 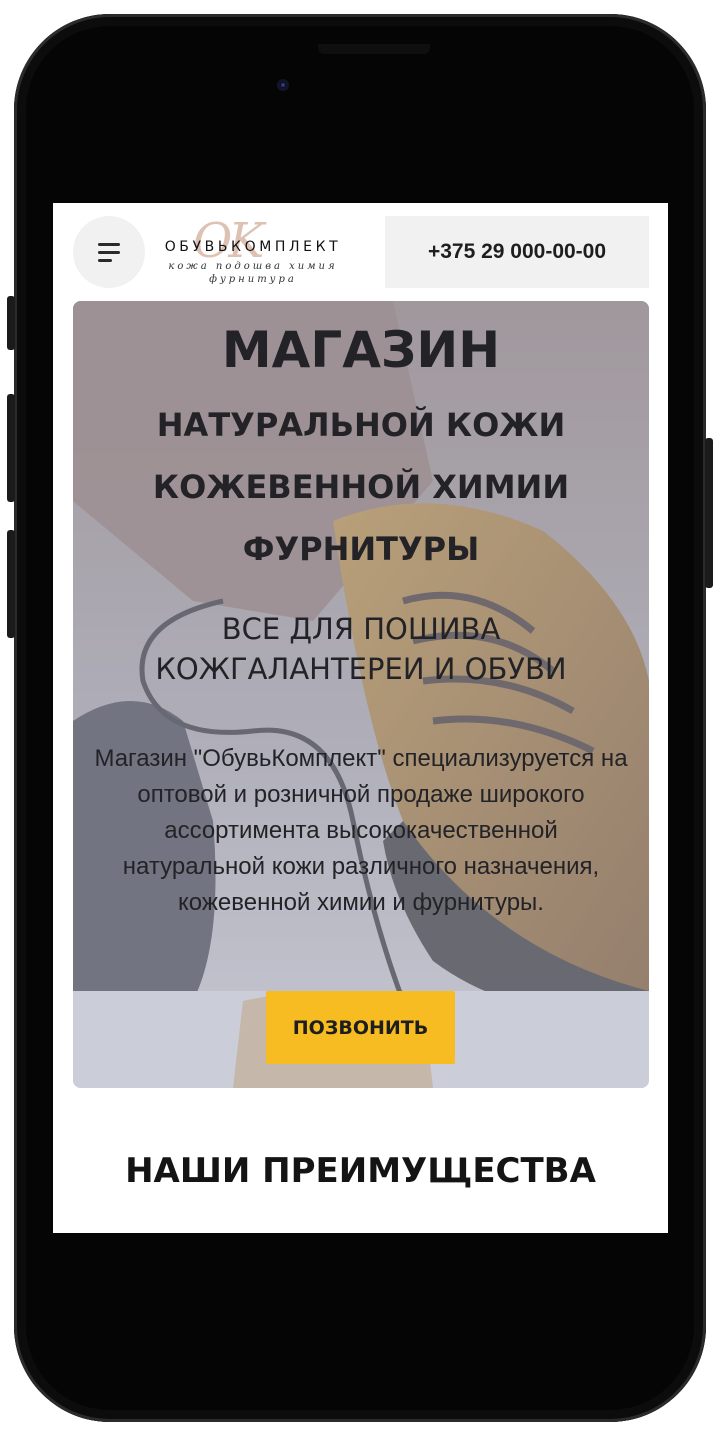 I want to click on logo-tagline: кожа подошва химия, so click(x=253, y=266).